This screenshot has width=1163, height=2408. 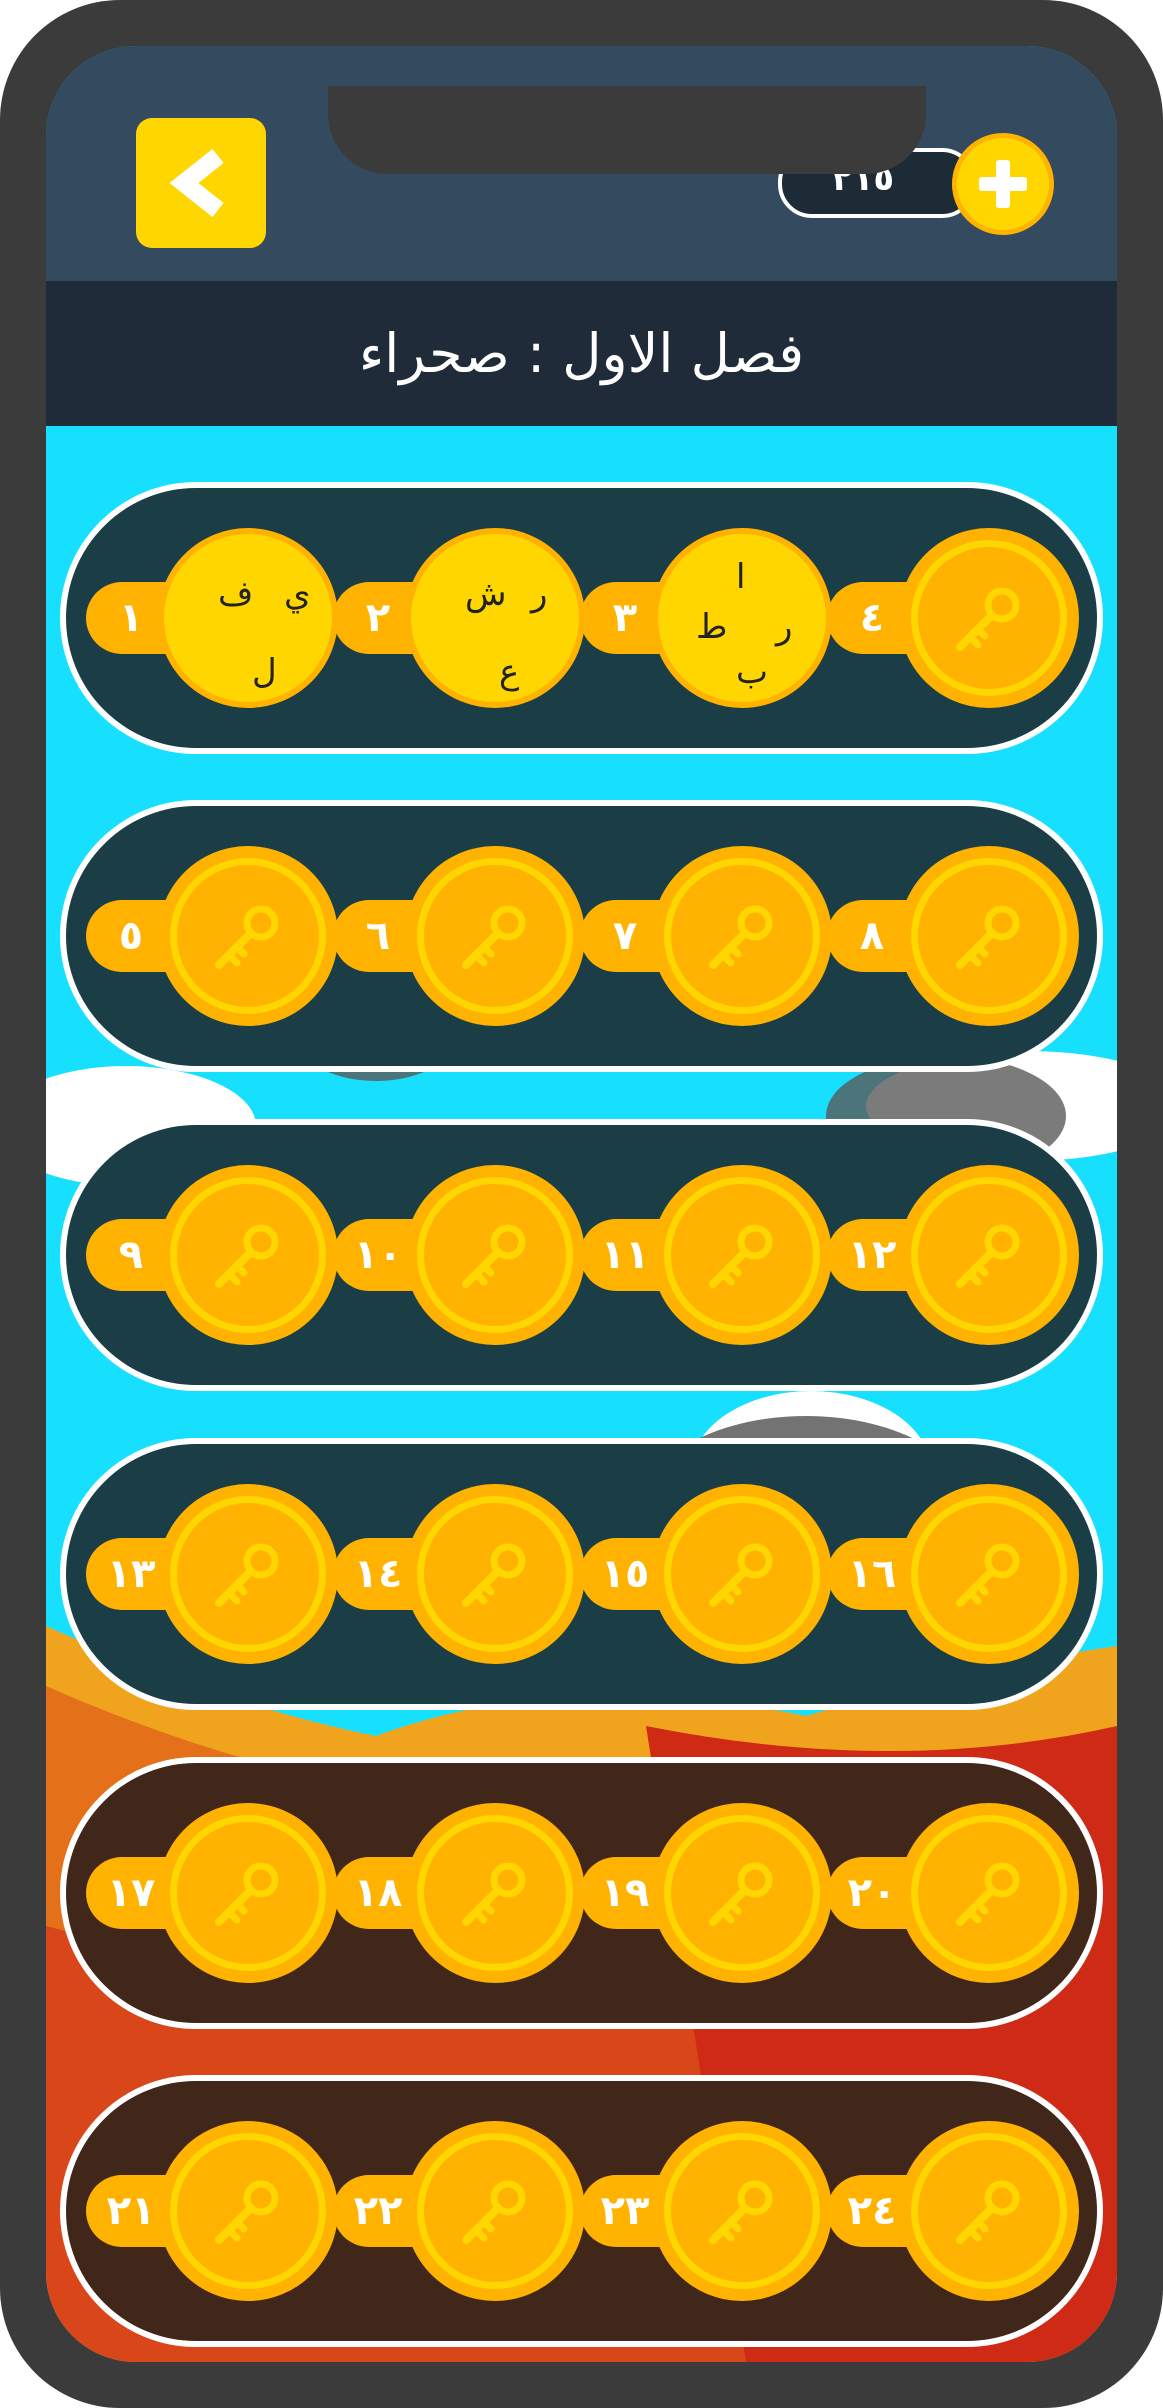 I want to click on back-button, so click(x=201, y=183).